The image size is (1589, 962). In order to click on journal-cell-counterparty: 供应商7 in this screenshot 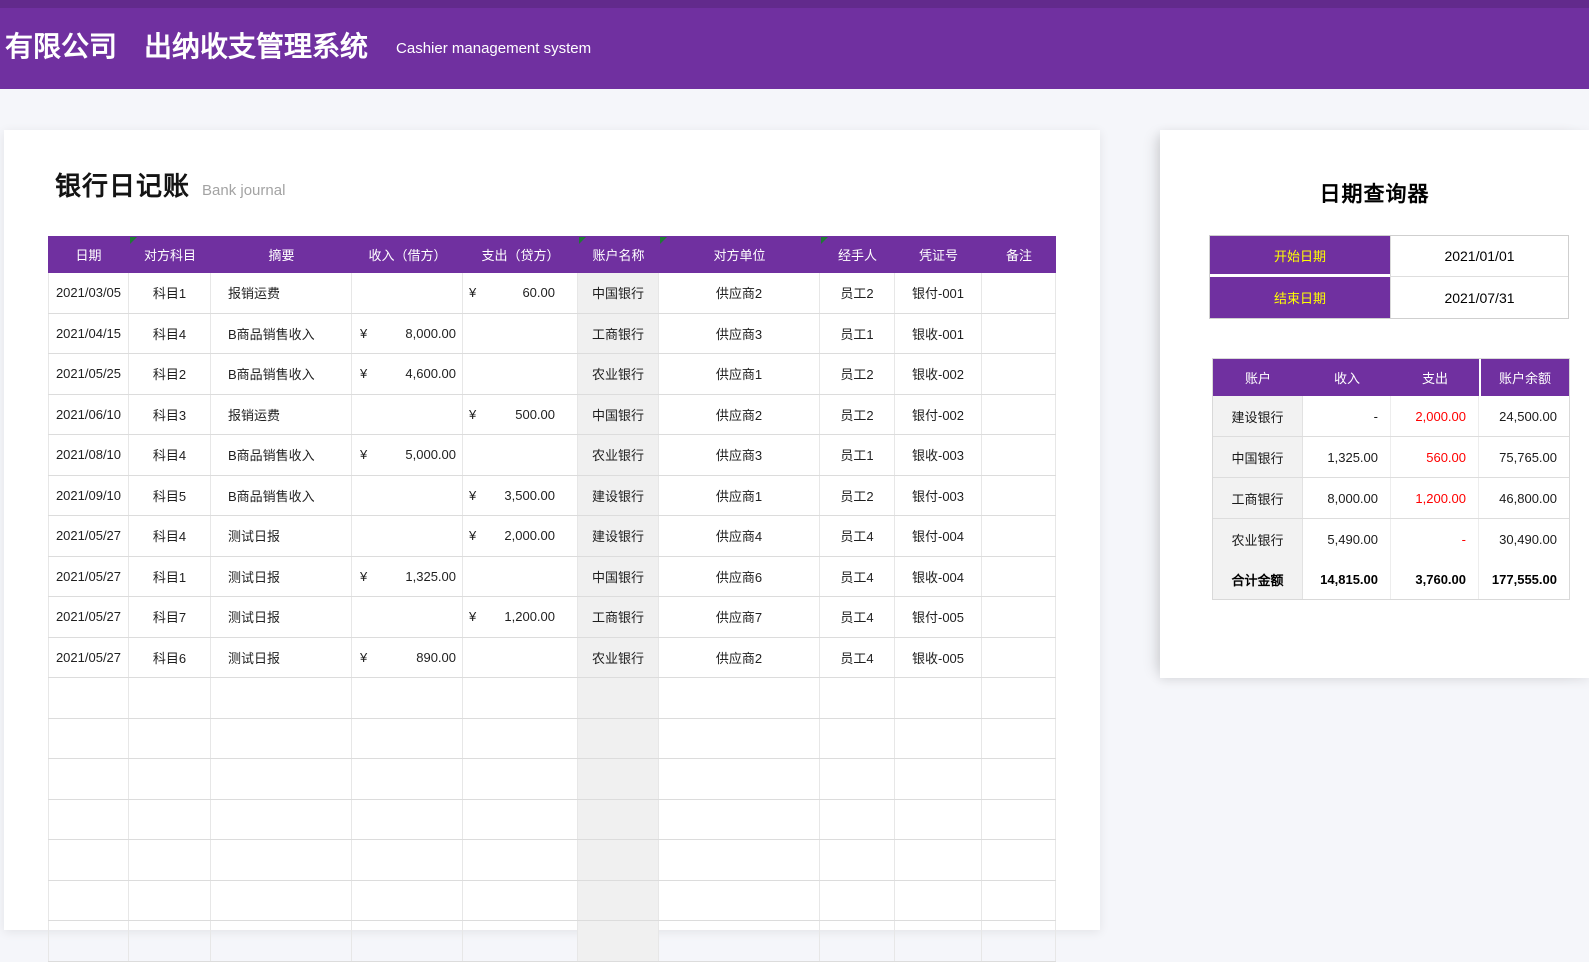, I will do `click(739, 617)`.